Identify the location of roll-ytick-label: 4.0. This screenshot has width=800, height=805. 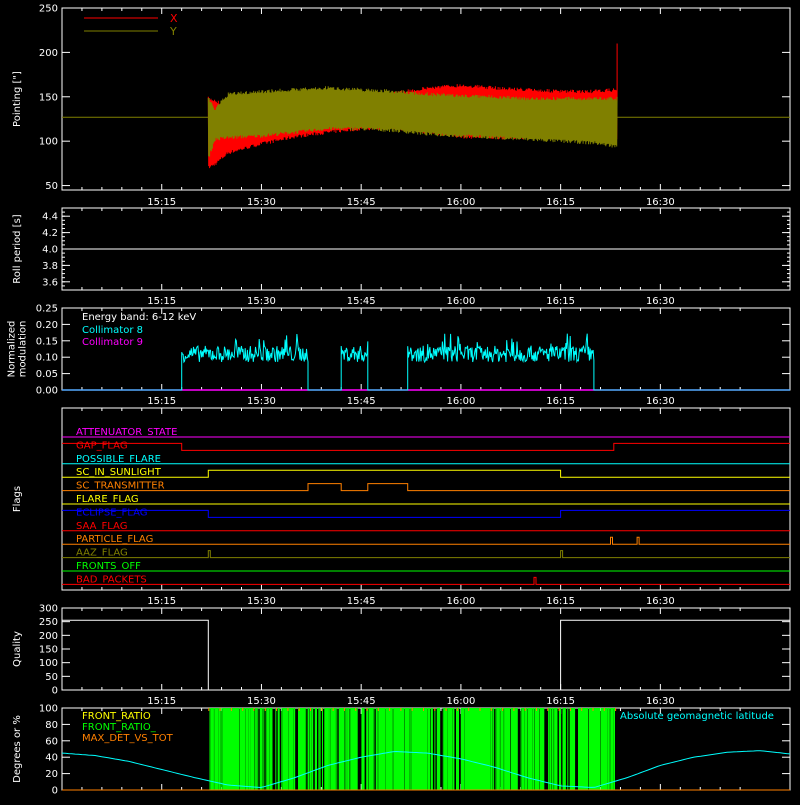
(50, 250).